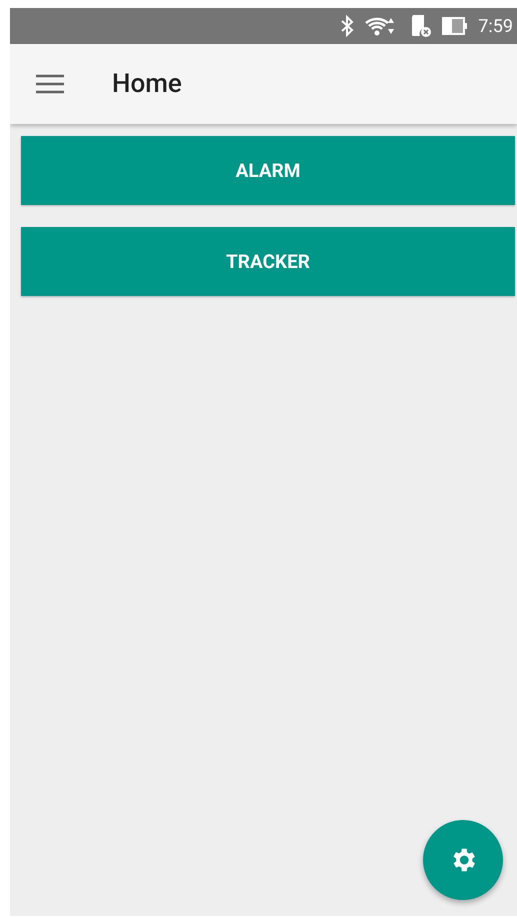  What do you see at coordinates (455, 26) in the screenshot?
I see `battery-icon` at bounding box center [455, 26].